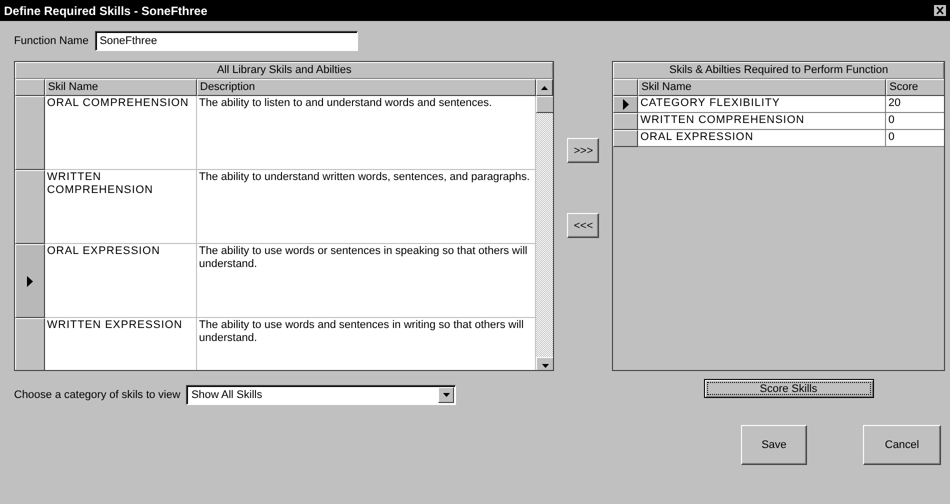 The image size is (950, 504). I want to click on scroll-down-button, so click(545, 363).